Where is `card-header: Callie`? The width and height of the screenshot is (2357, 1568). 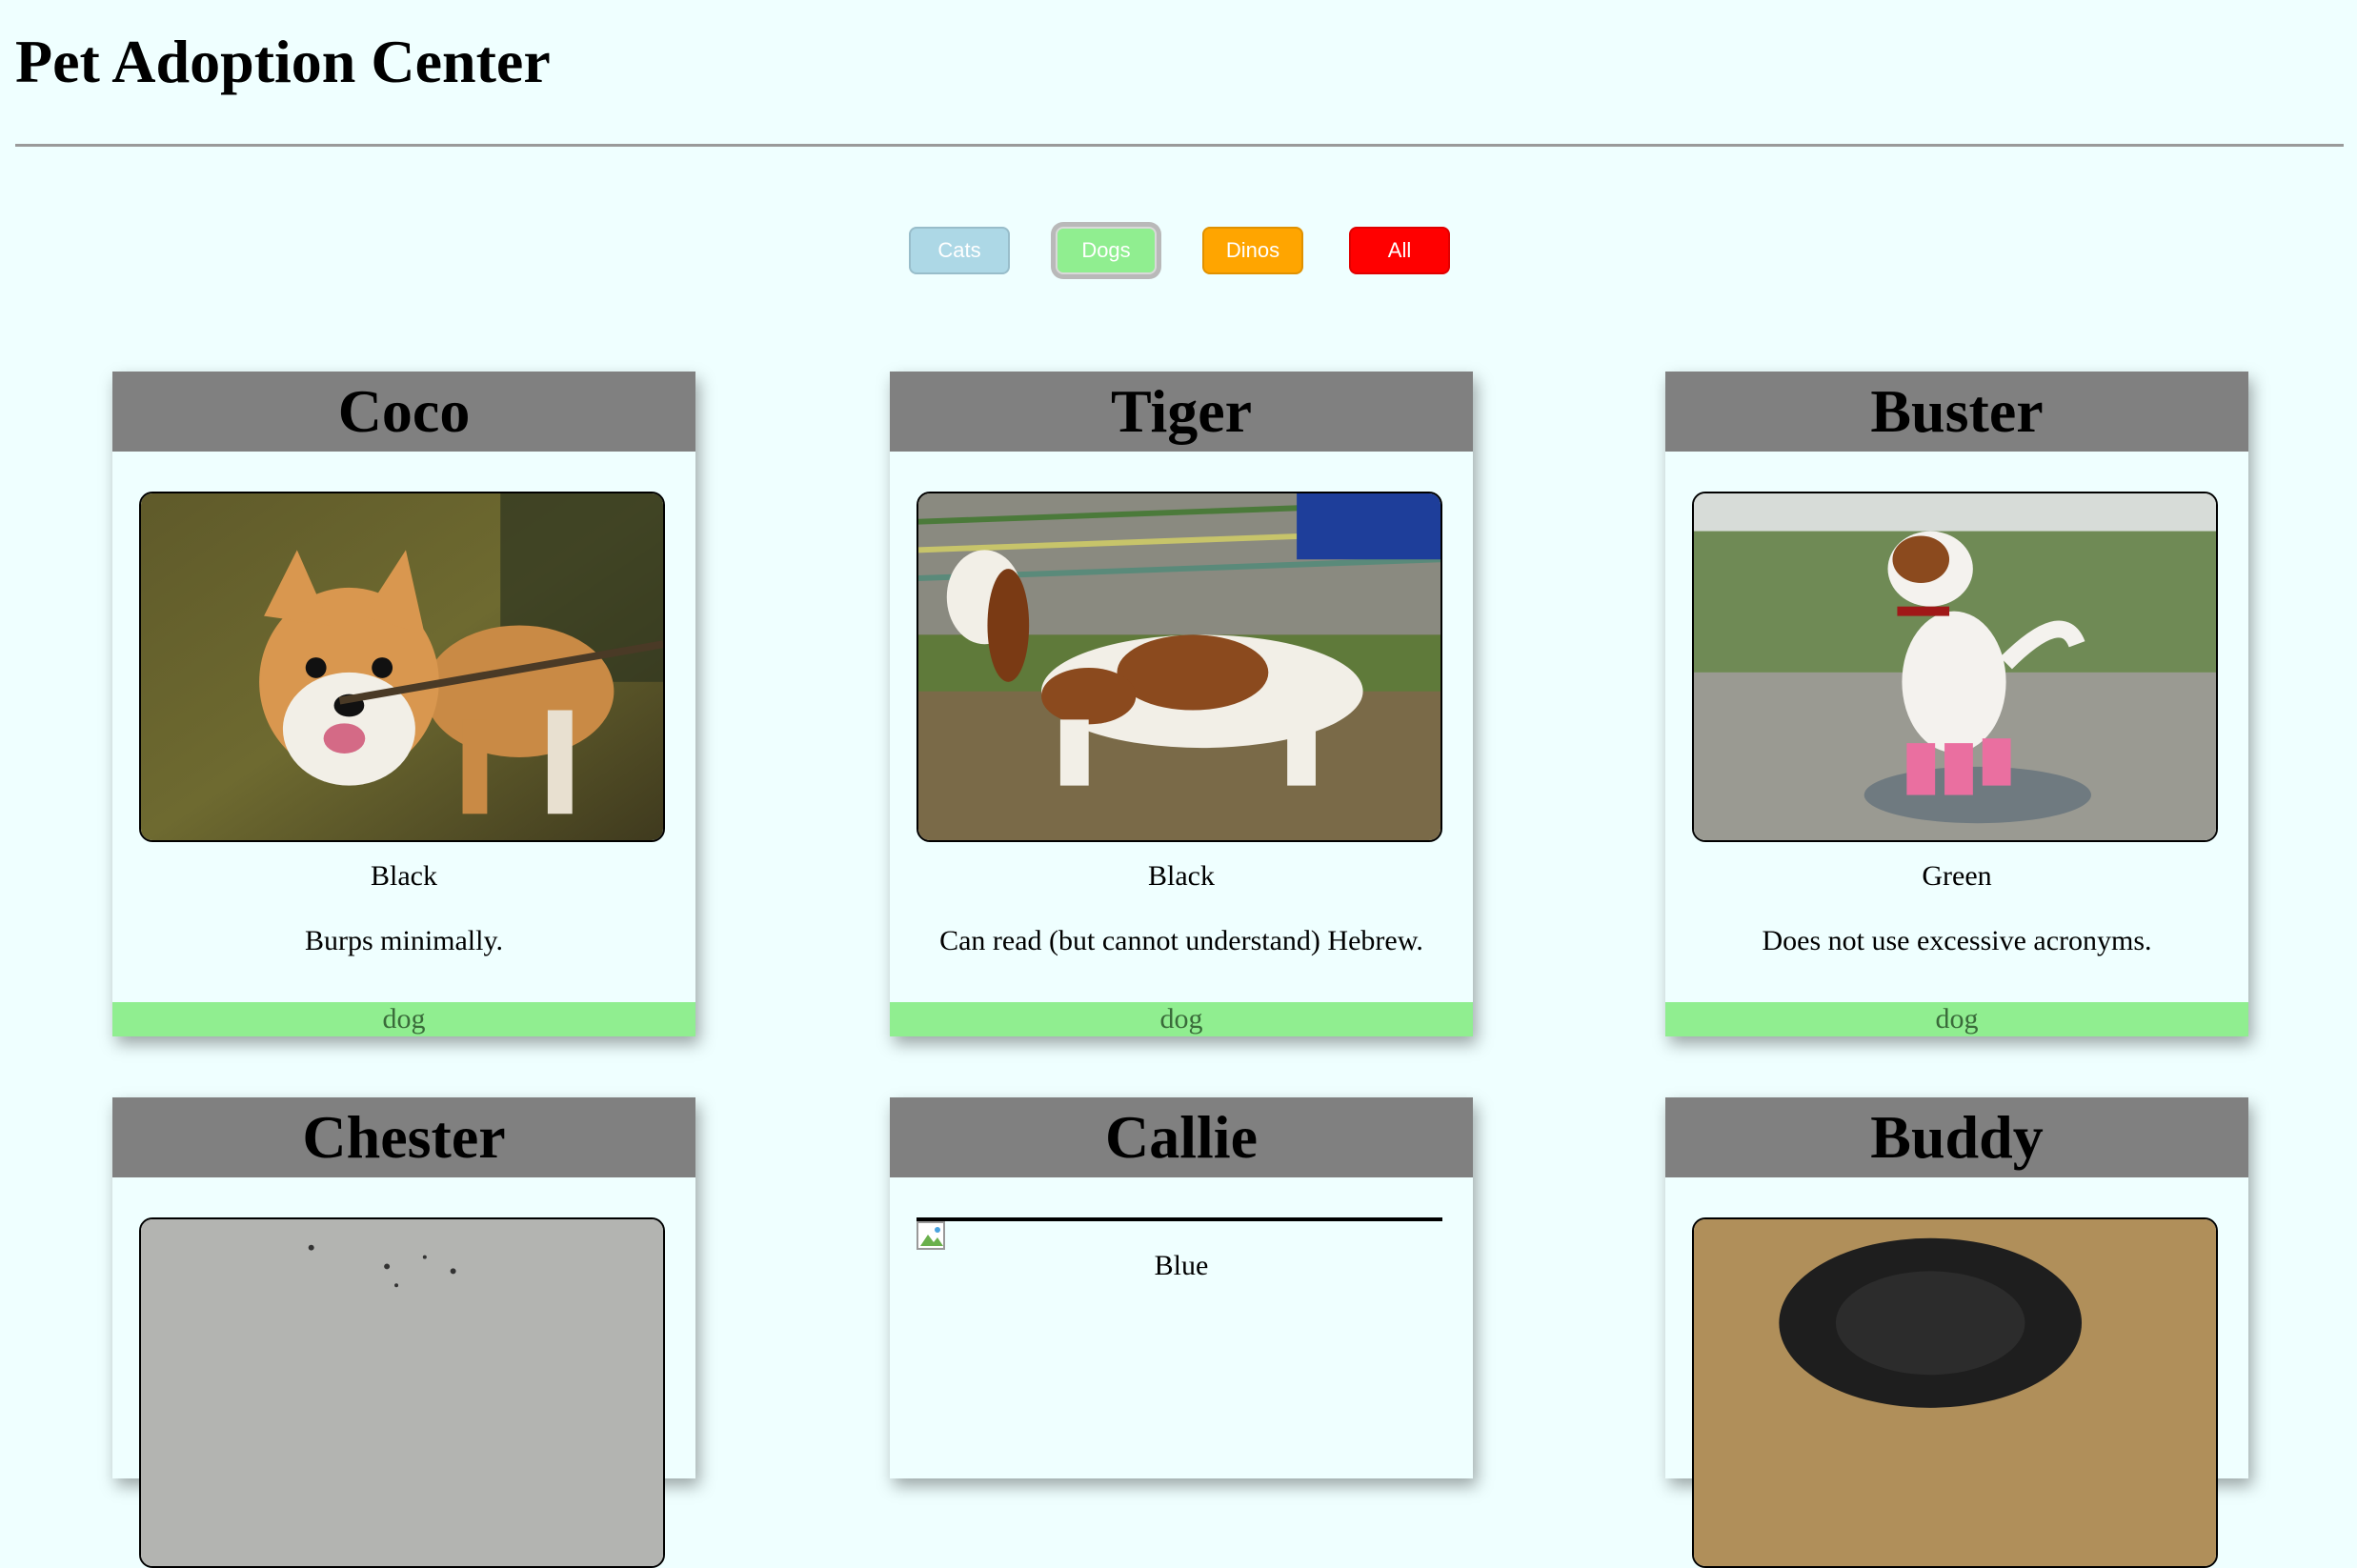
card-header: Callie is located at coordinates (1181, 1137).